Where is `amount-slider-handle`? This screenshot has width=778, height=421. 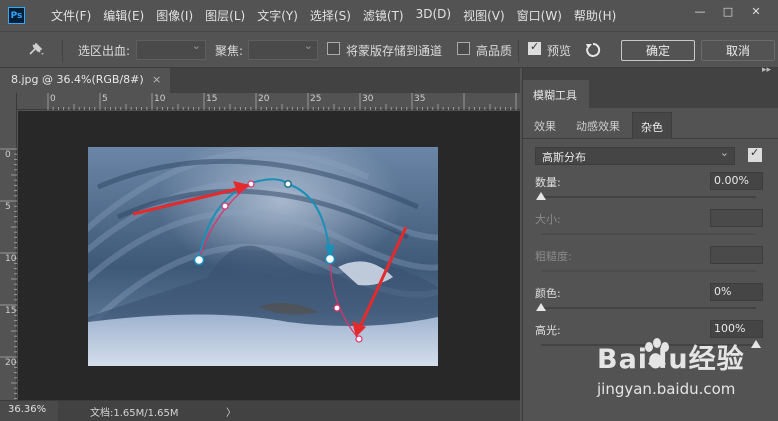
amount-slider-handle is located at coordinates (541, 196).